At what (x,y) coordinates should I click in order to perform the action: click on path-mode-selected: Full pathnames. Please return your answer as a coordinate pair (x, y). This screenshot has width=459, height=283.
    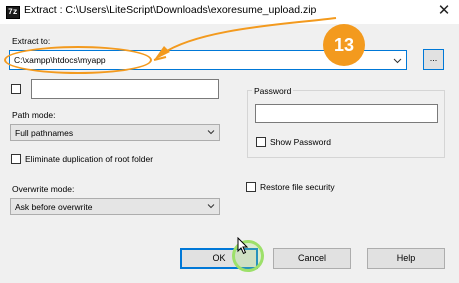
    Looking at the image, I should click on (44, 133).